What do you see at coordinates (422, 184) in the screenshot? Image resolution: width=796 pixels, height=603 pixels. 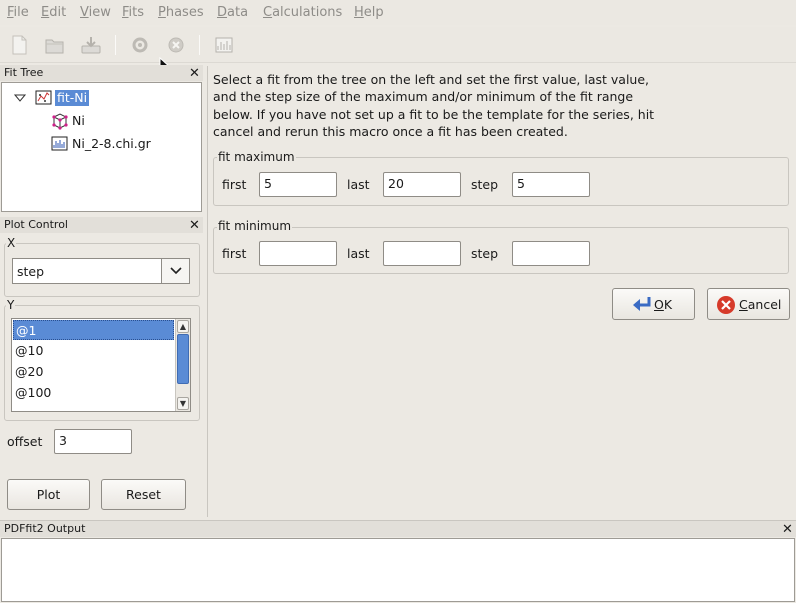 I see `max-last-input: 20` at bounding box center [422, 184].